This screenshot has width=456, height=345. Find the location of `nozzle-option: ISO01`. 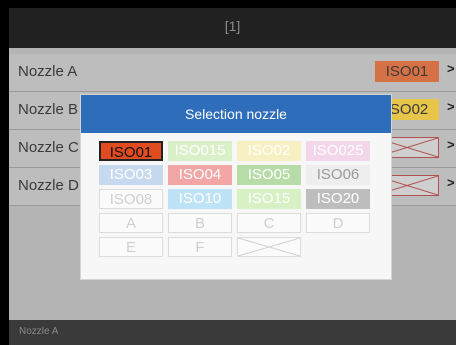

nozzle-option: ISO01 is located at coordinates (131, 151).